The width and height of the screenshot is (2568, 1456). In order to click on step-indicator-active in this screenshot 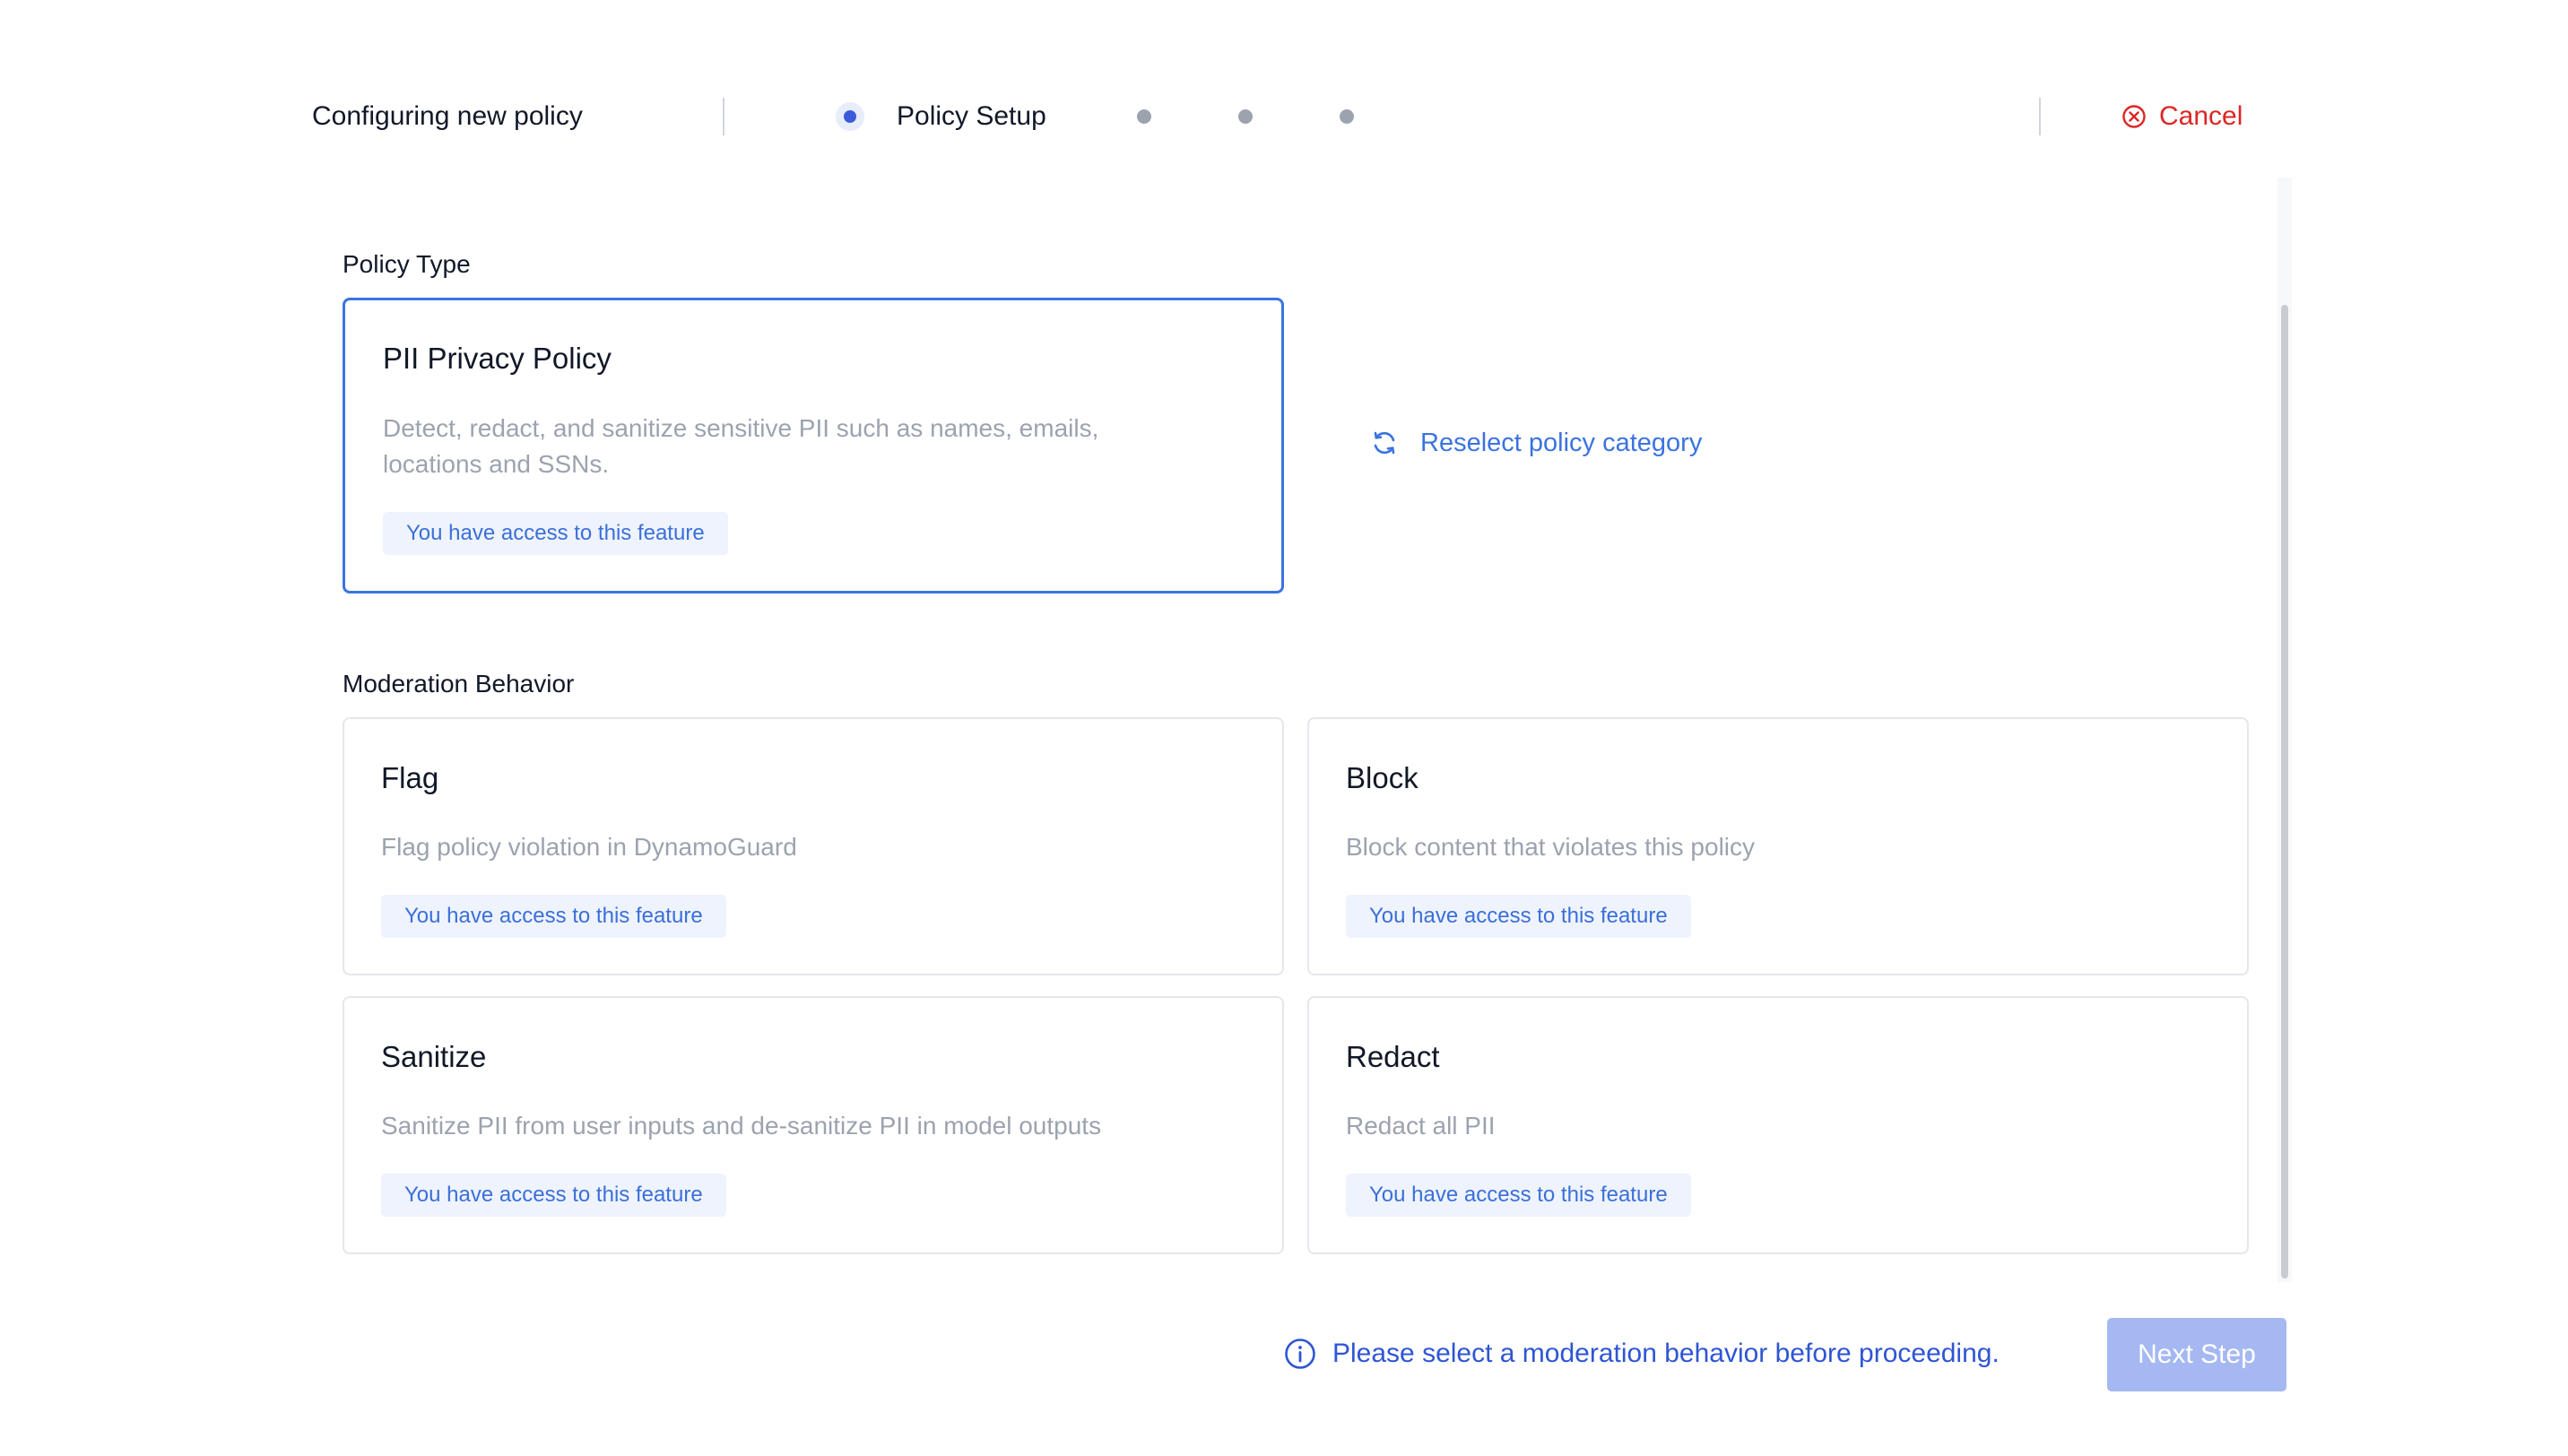, I will do `click(850, 117)`.